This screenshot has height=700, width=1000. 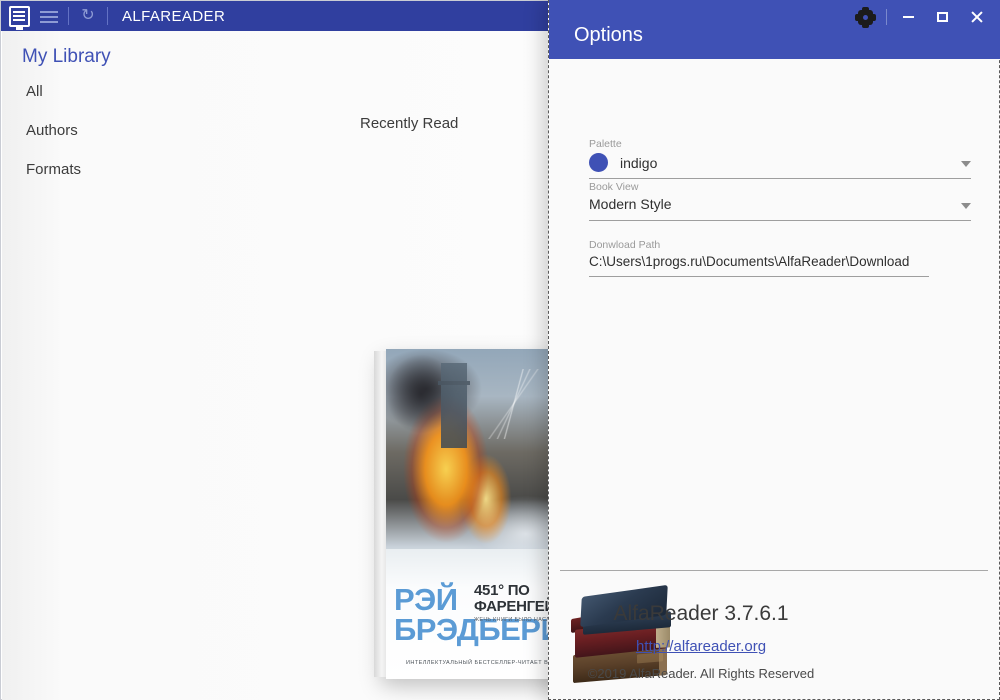 What do you see at coordinates (774, 570) in the screenshot?
I see `footer-divider` at bounding box center [774, 570].